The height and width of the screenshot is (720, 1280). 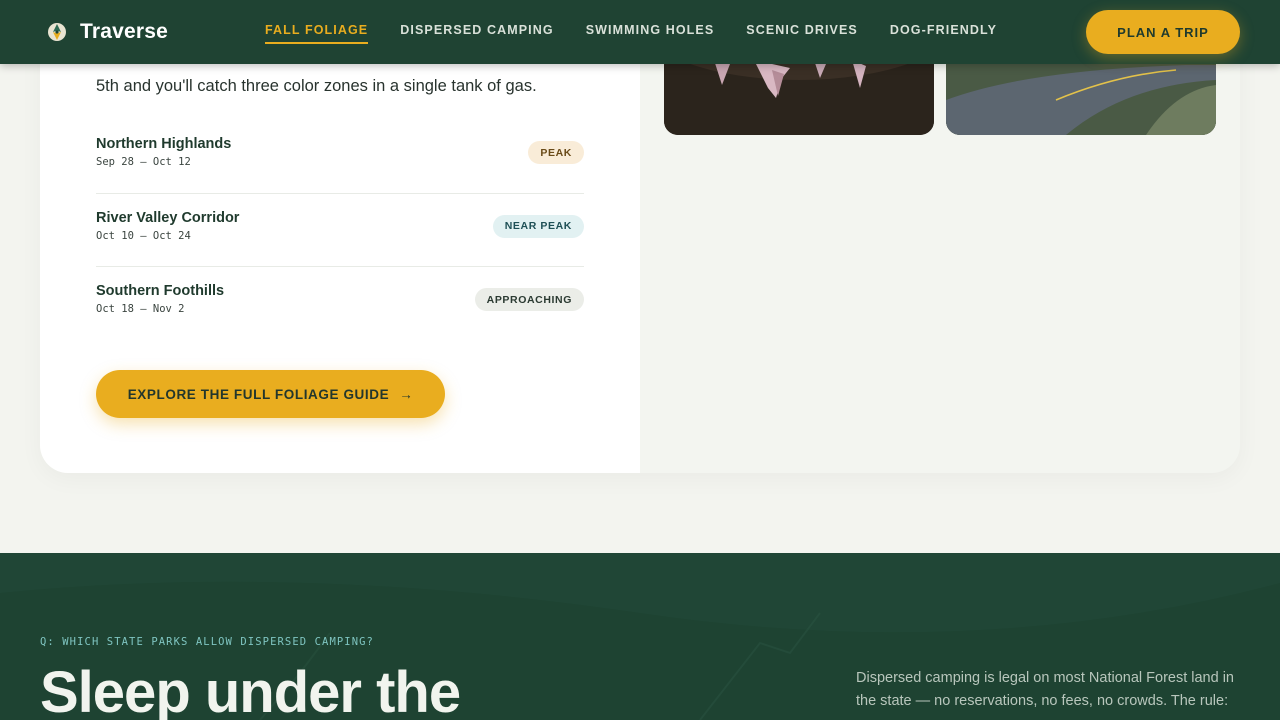 I want to click on zone-dates: Oct 18 – Nov 2, so click(x=140, y=309).